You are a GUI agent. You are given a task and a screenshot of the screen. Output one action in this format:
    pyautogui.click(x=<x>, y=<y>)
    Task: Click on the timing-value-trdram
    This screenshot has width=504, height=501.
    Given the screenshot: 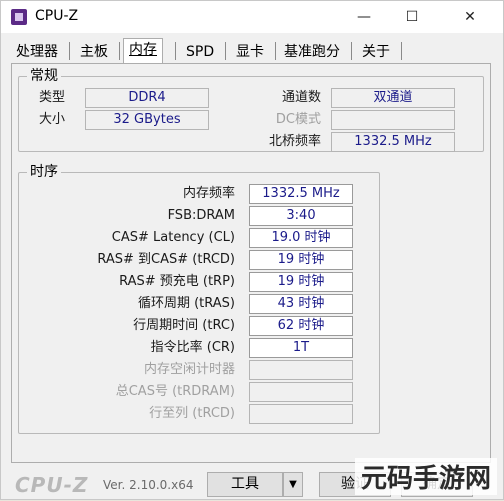 What is the action you would take?
    pyautogui.click(x=301, y=392)
    